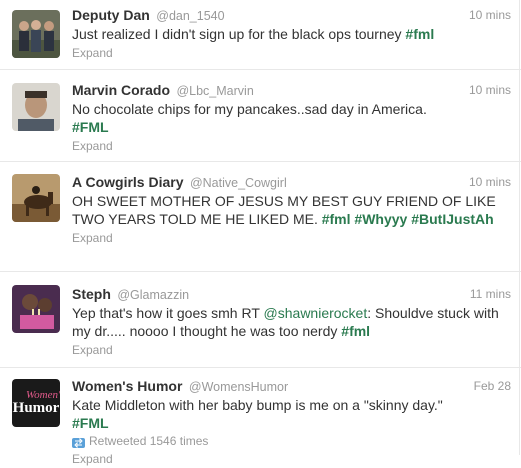 The width and height of the screenshot is (521, 468). What do you see at coordinates (128, 182) in the screenshot?
I see `tweet-fullname: A Cowgirls Diary` at bounding box center [128, 182].